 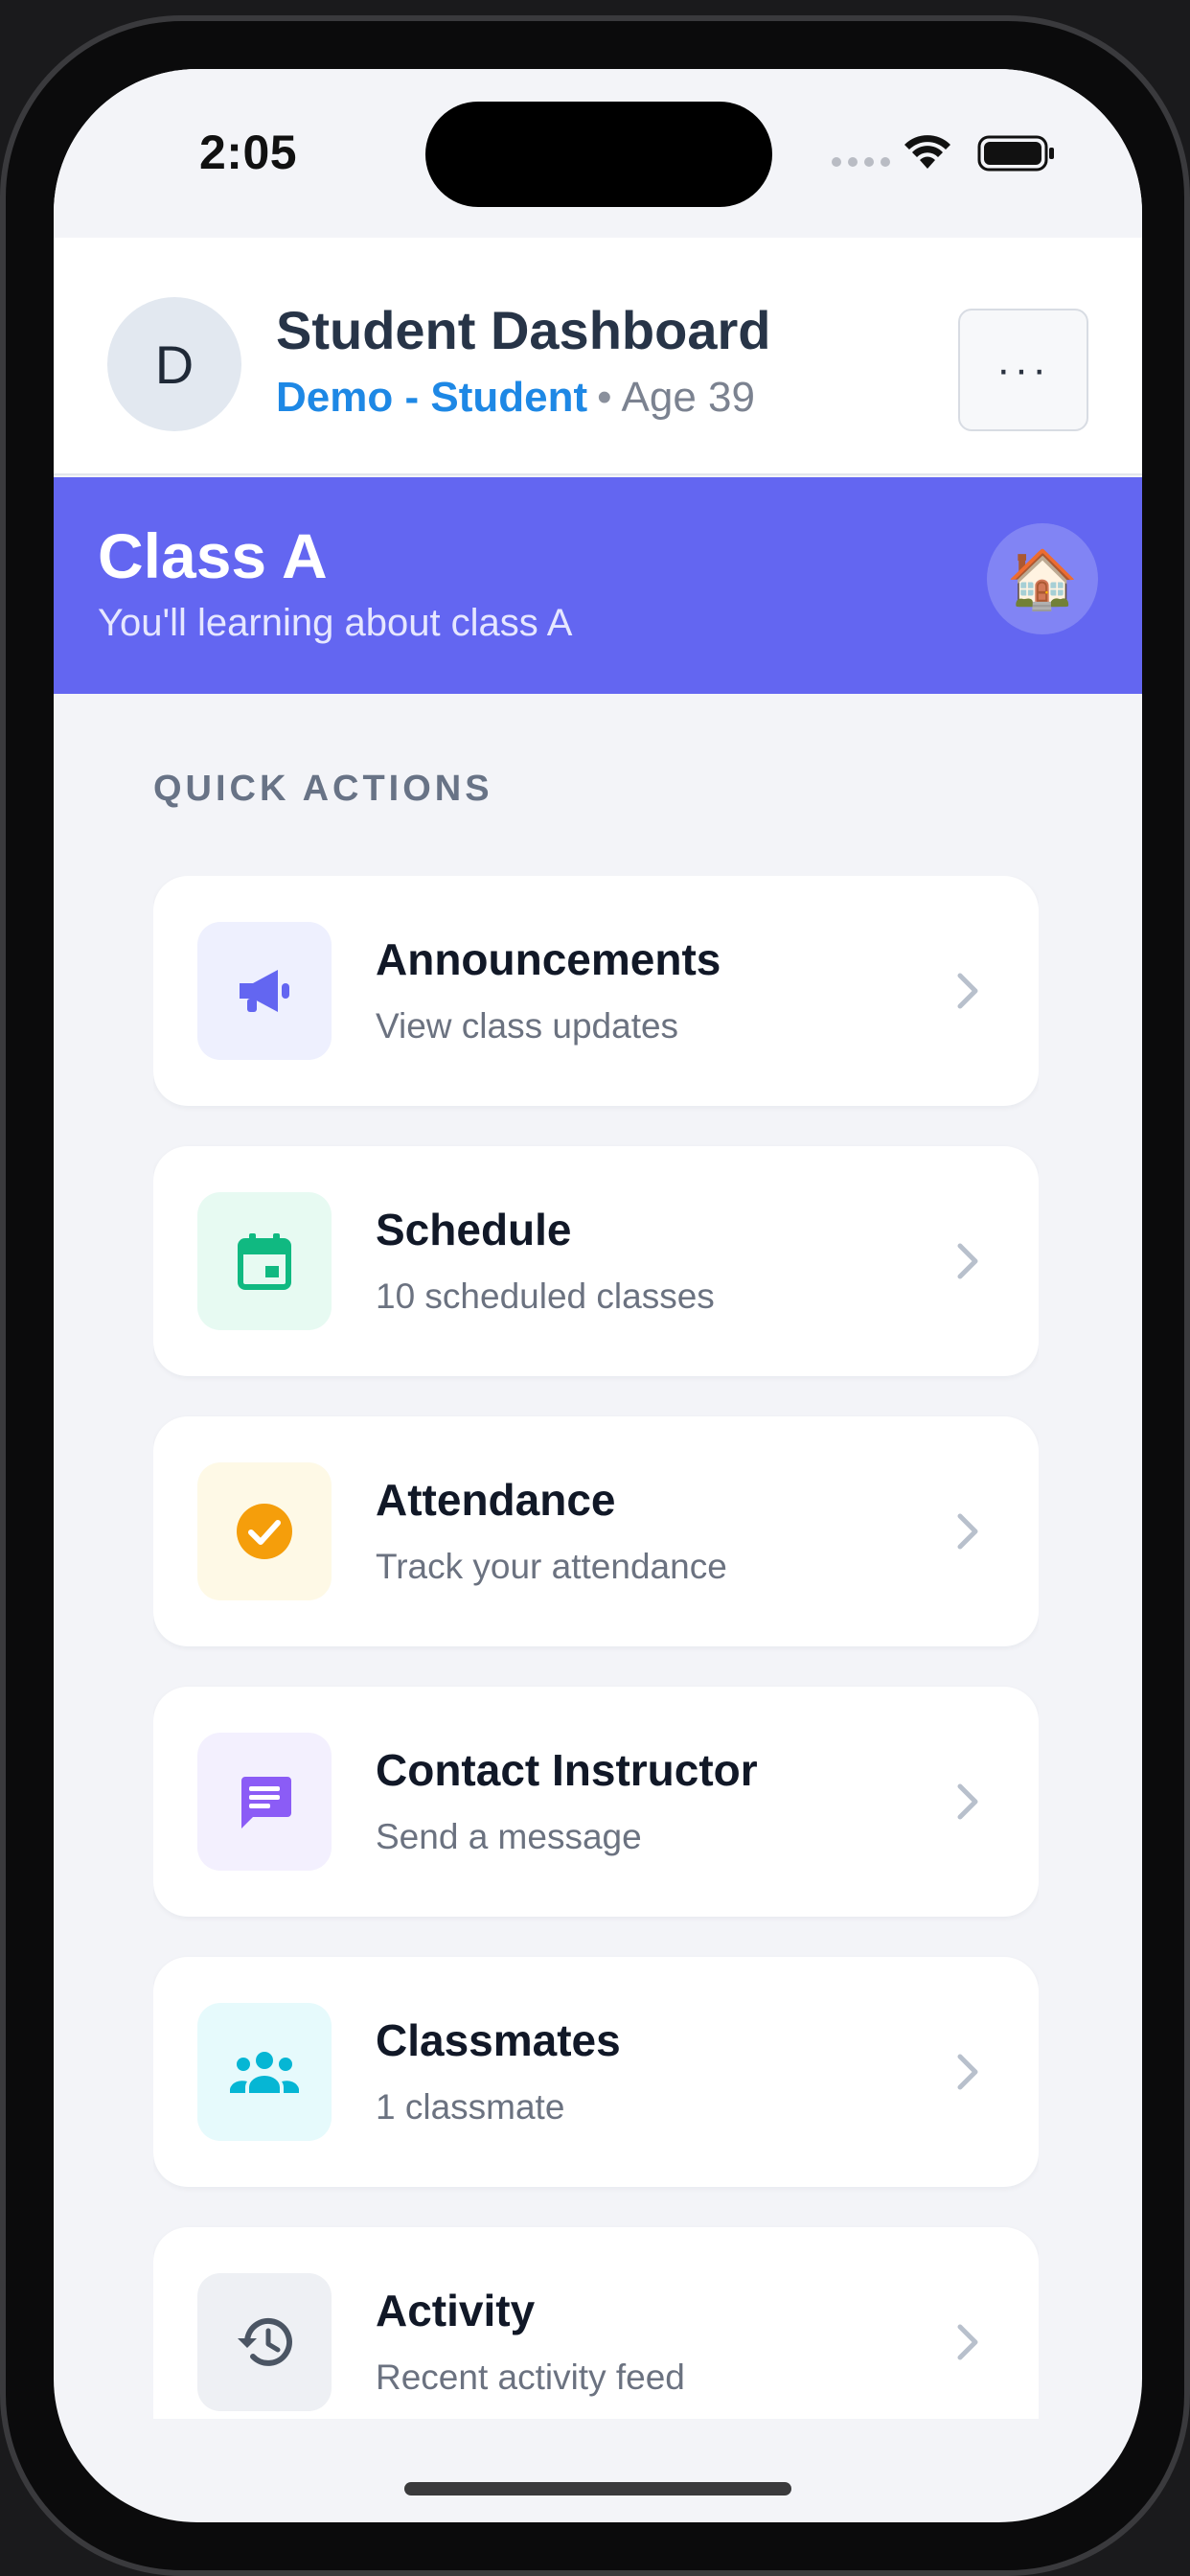 I want to click on user-age: Age 39, so click(x=688, y=397).